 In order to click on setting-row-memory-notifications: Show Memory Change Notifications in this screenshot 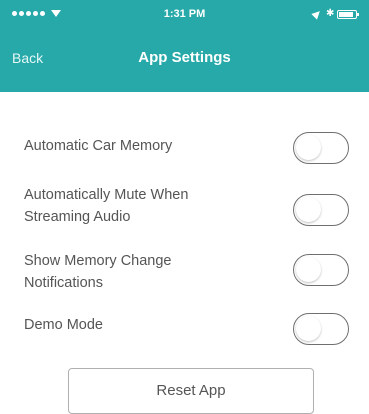, I will do `click(184, 280)`.